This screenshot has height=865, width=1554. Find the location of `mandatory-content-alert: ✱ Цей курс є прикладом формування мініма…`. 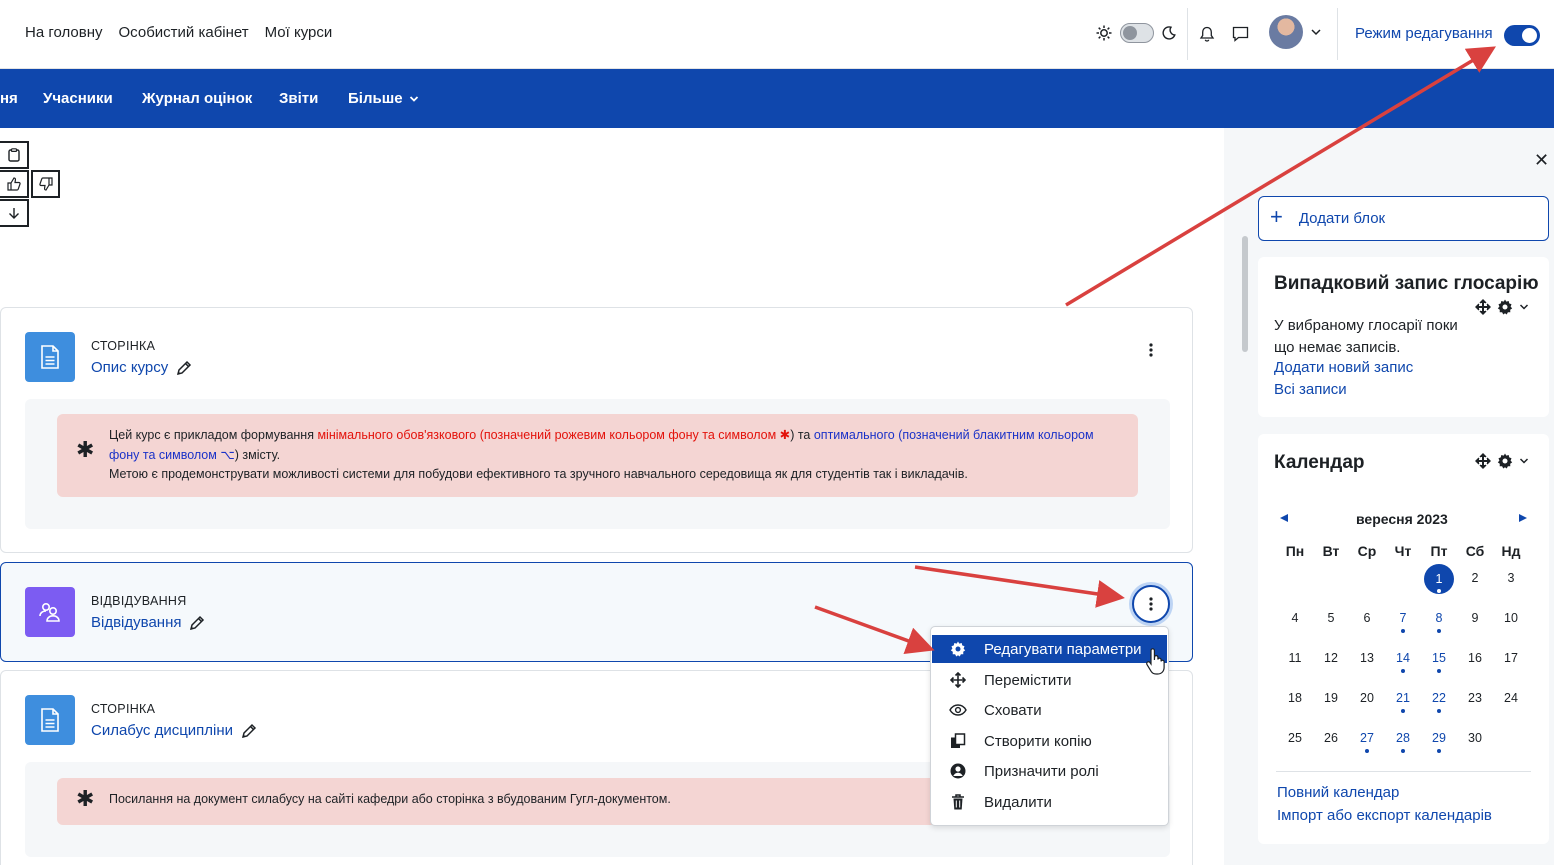

mandatory-content-alert: ✱ Цей курс є прикладом формування мініма… is located at coordinates (597, 455).